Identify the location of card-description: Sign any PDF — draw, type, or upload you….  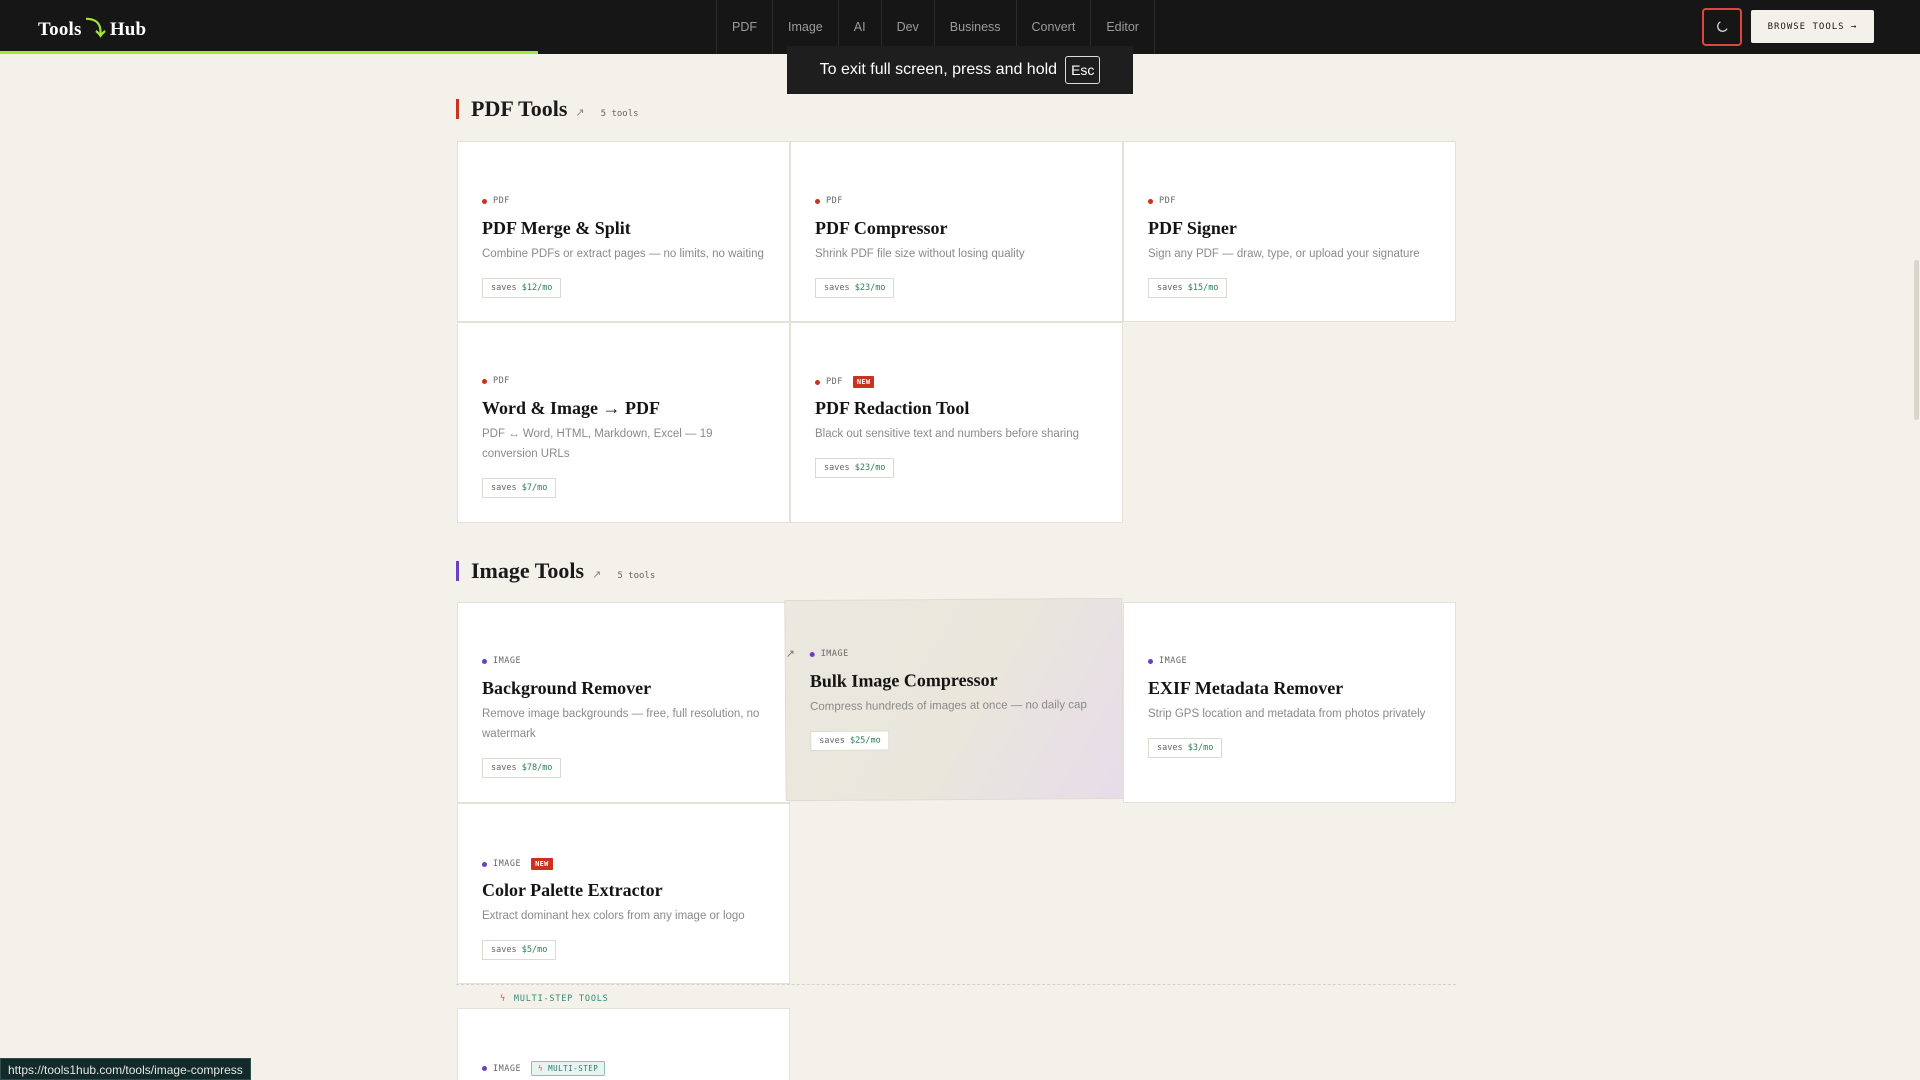
(1284, 254).